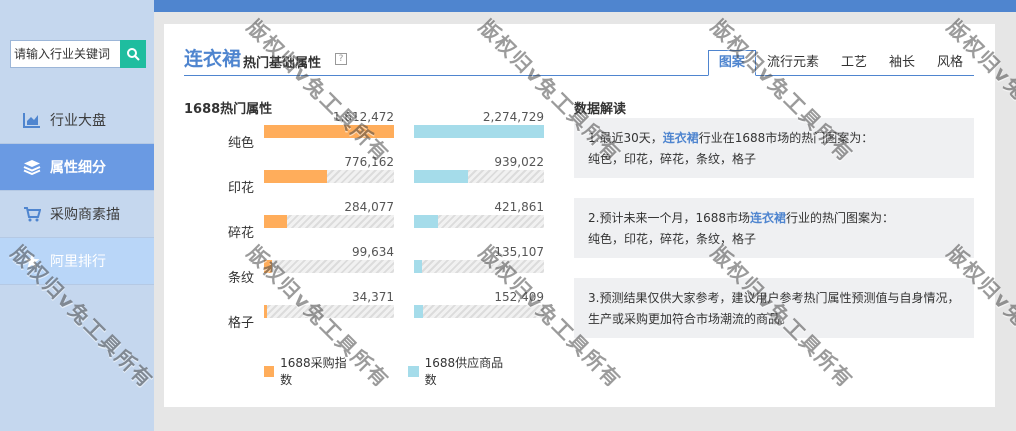 This screenshot has width=1016, height=431. Describe the element at coordinates (950, 63) in the screenshot. I see `tab-style: 风格` at that location.